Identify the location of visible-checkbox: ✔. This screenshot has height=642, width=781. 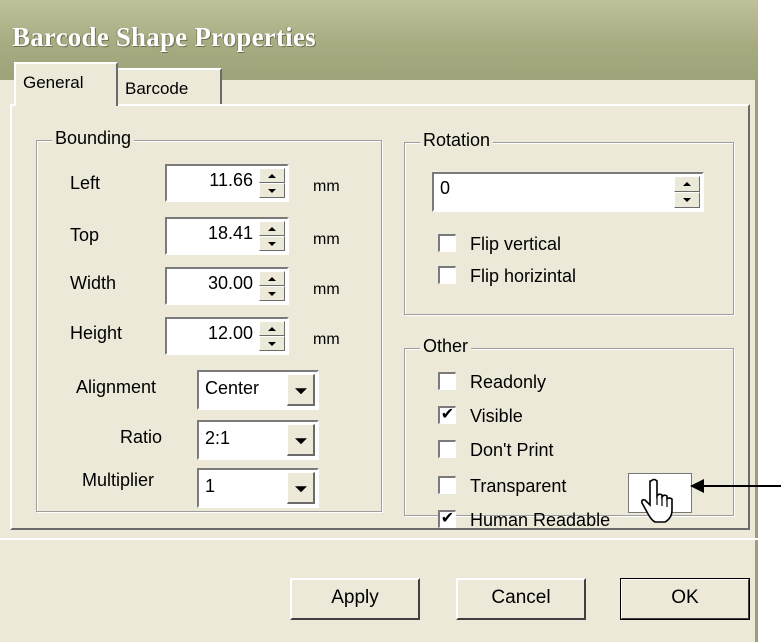
(447, 415).